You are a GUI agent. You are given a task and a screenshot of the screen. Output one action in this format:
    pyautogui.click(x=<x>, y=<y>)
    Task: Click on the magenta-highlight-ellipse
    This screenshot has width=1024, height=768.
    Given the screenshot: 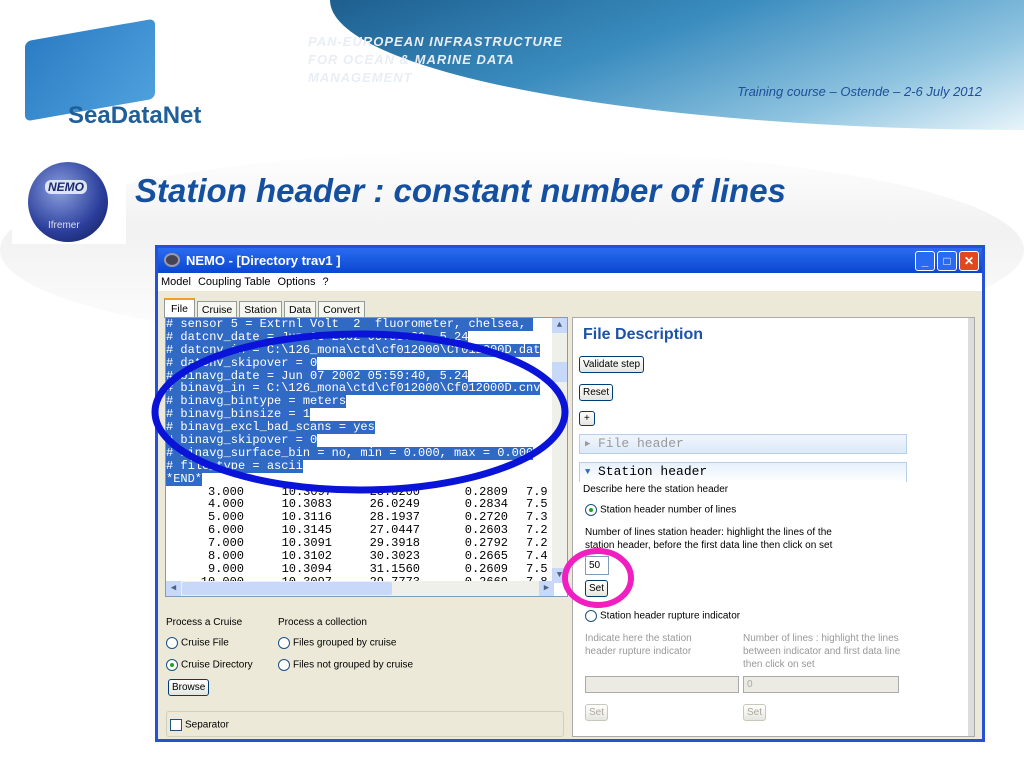 What is the action you would take?
    pyautogui.click(x=598, y=578)
    